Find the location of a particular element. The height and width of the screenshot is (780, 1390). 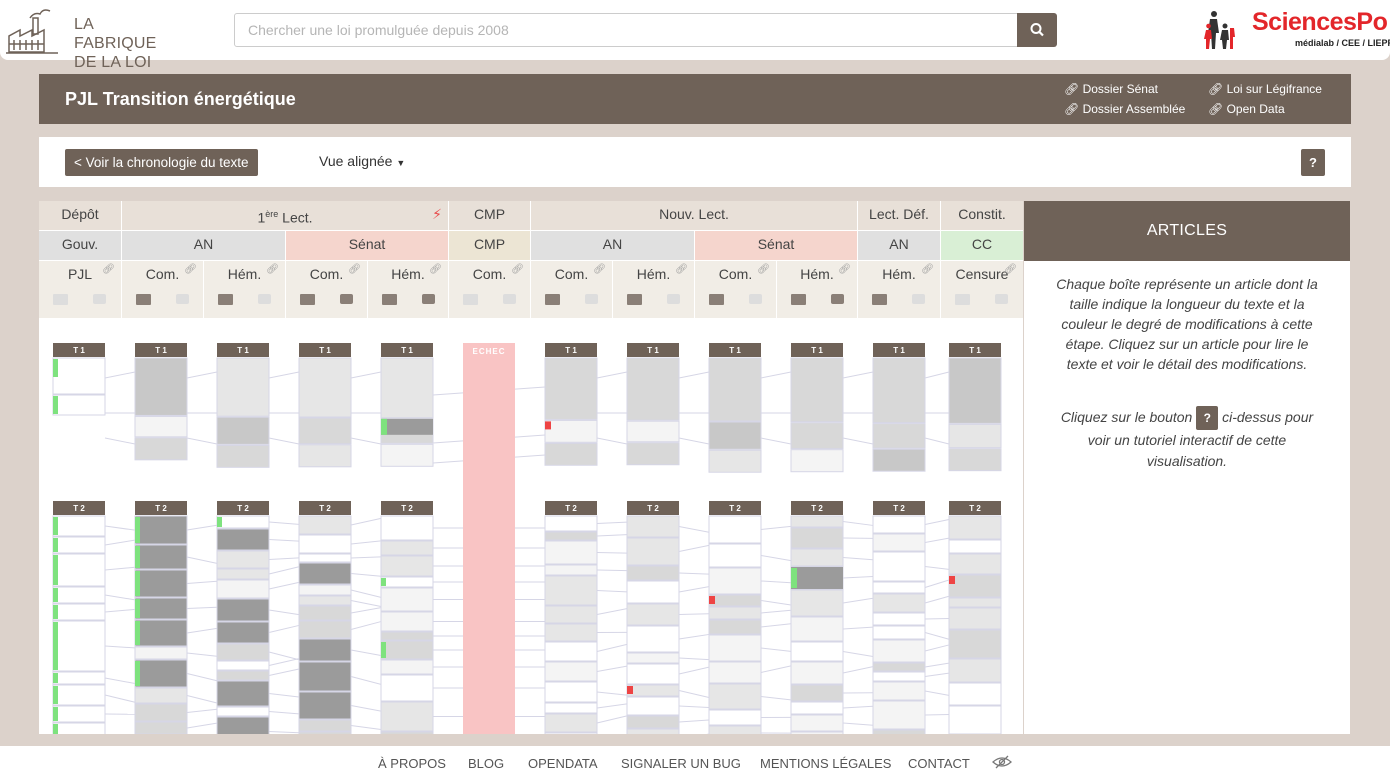

footer-link-mentions: MENTIONS LÉGALES is located at coordinates (825, 763).